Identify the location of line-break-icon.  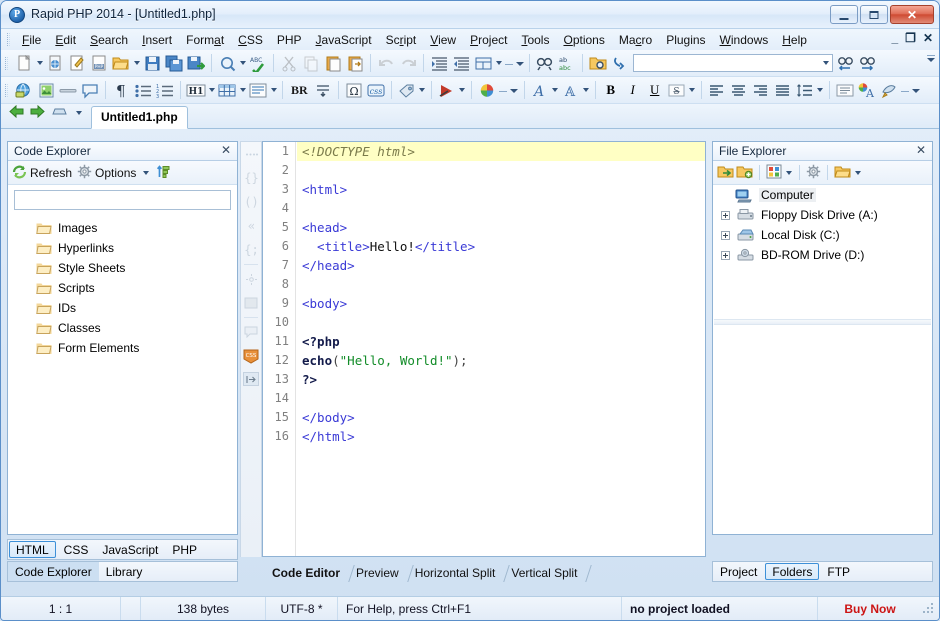
(323, 90).